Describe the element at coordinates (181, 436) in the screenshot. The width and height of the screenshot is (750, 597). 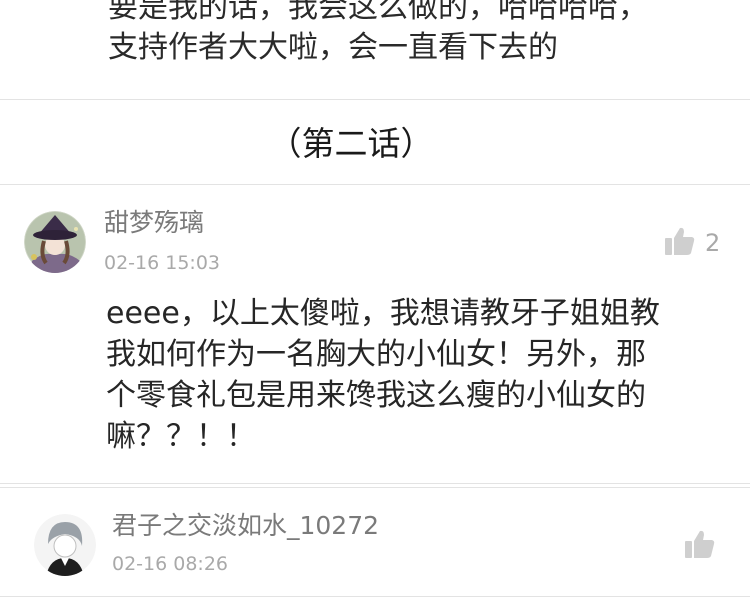
I see `comment-line: 嘛？？！！` at that location.